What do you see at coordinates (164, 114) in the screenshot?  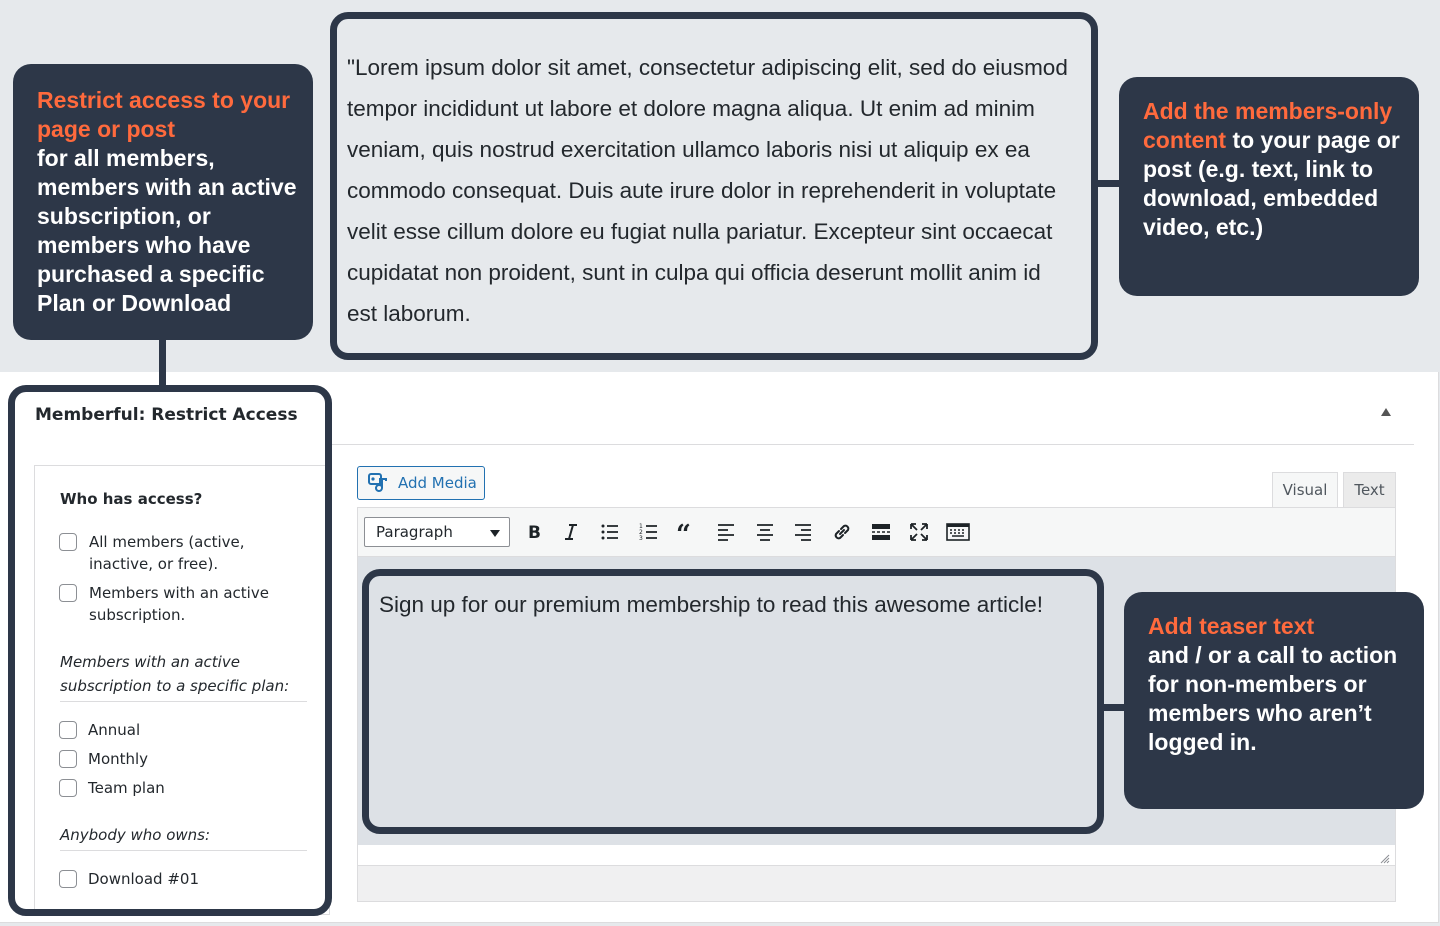 I see `callout-accent: Restrict access to your page or post` at bounding box center [164, 114].